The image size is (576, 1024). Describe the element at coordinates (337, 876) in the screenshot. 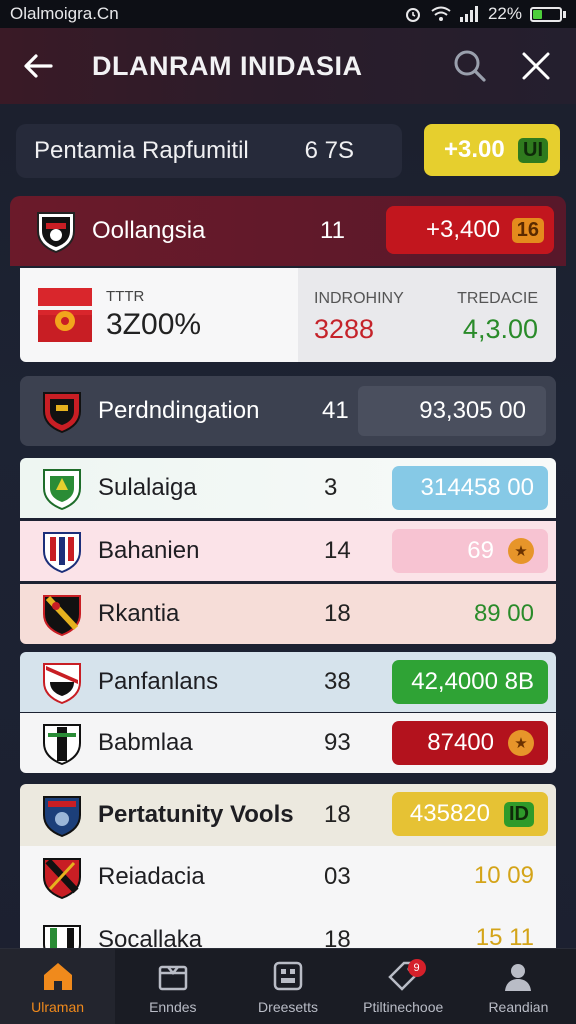

I see `team-number: 03` at that location.